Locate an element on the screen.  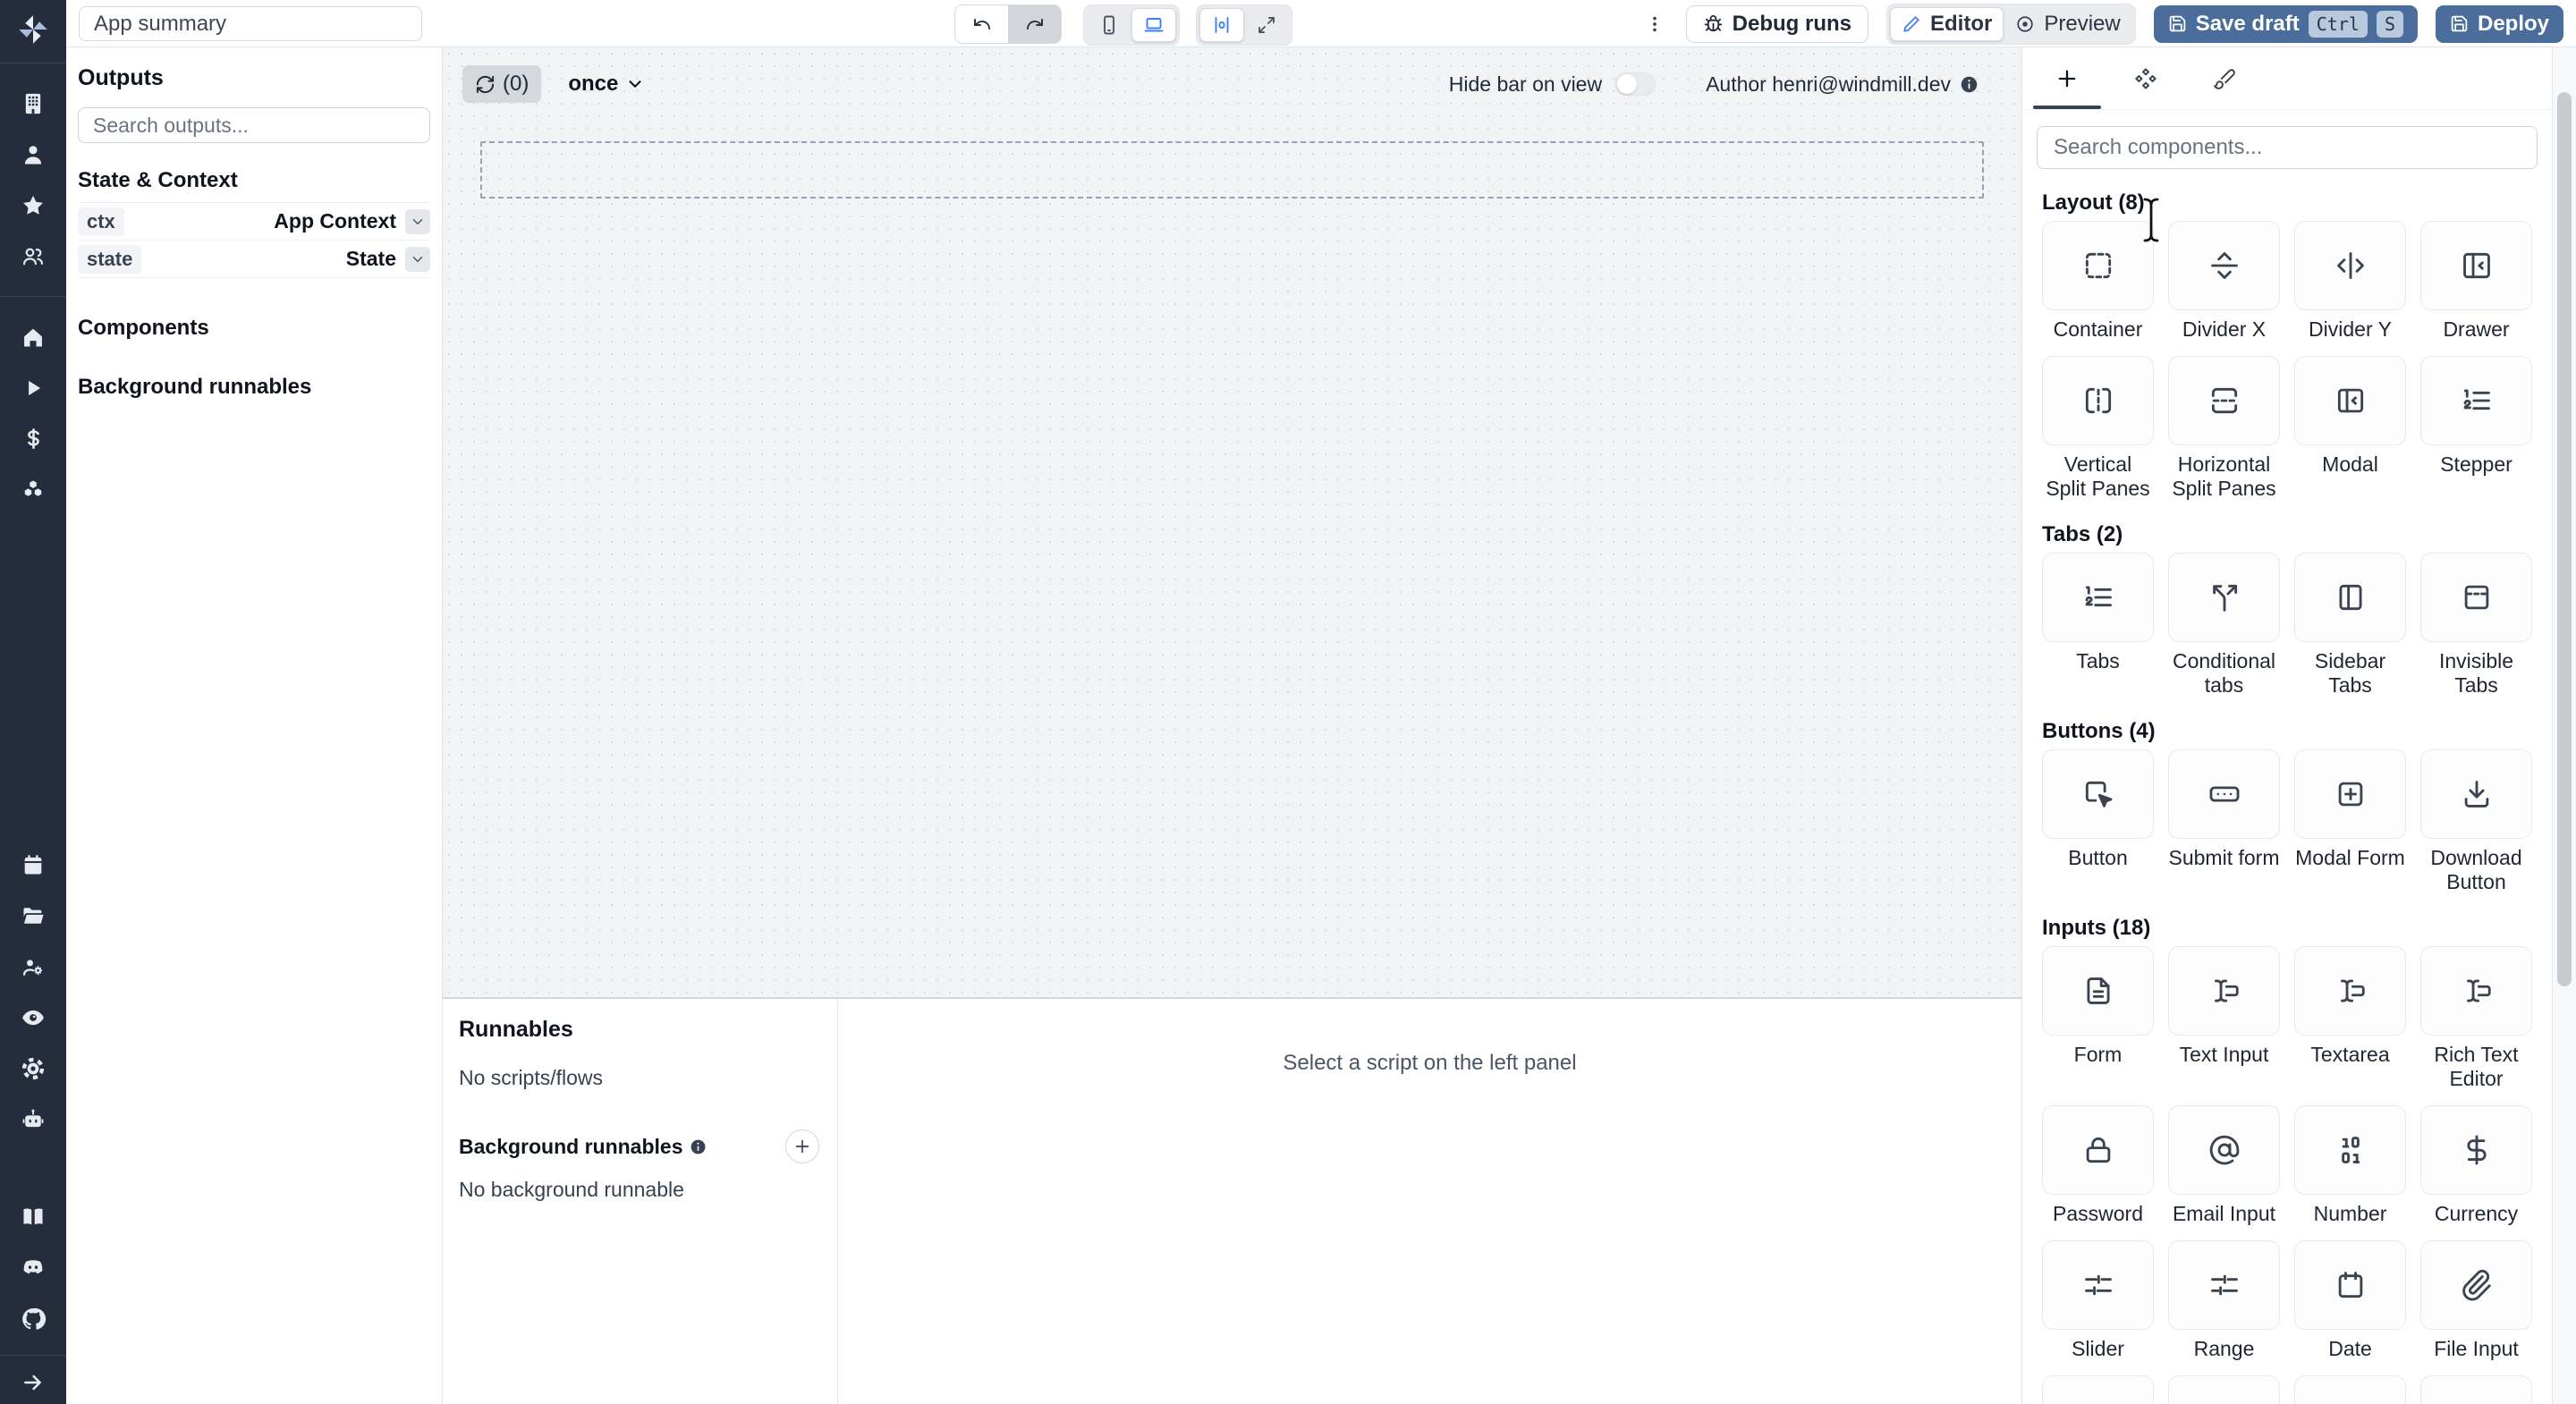
collapse-icon is located at coordinates (33, 1383).